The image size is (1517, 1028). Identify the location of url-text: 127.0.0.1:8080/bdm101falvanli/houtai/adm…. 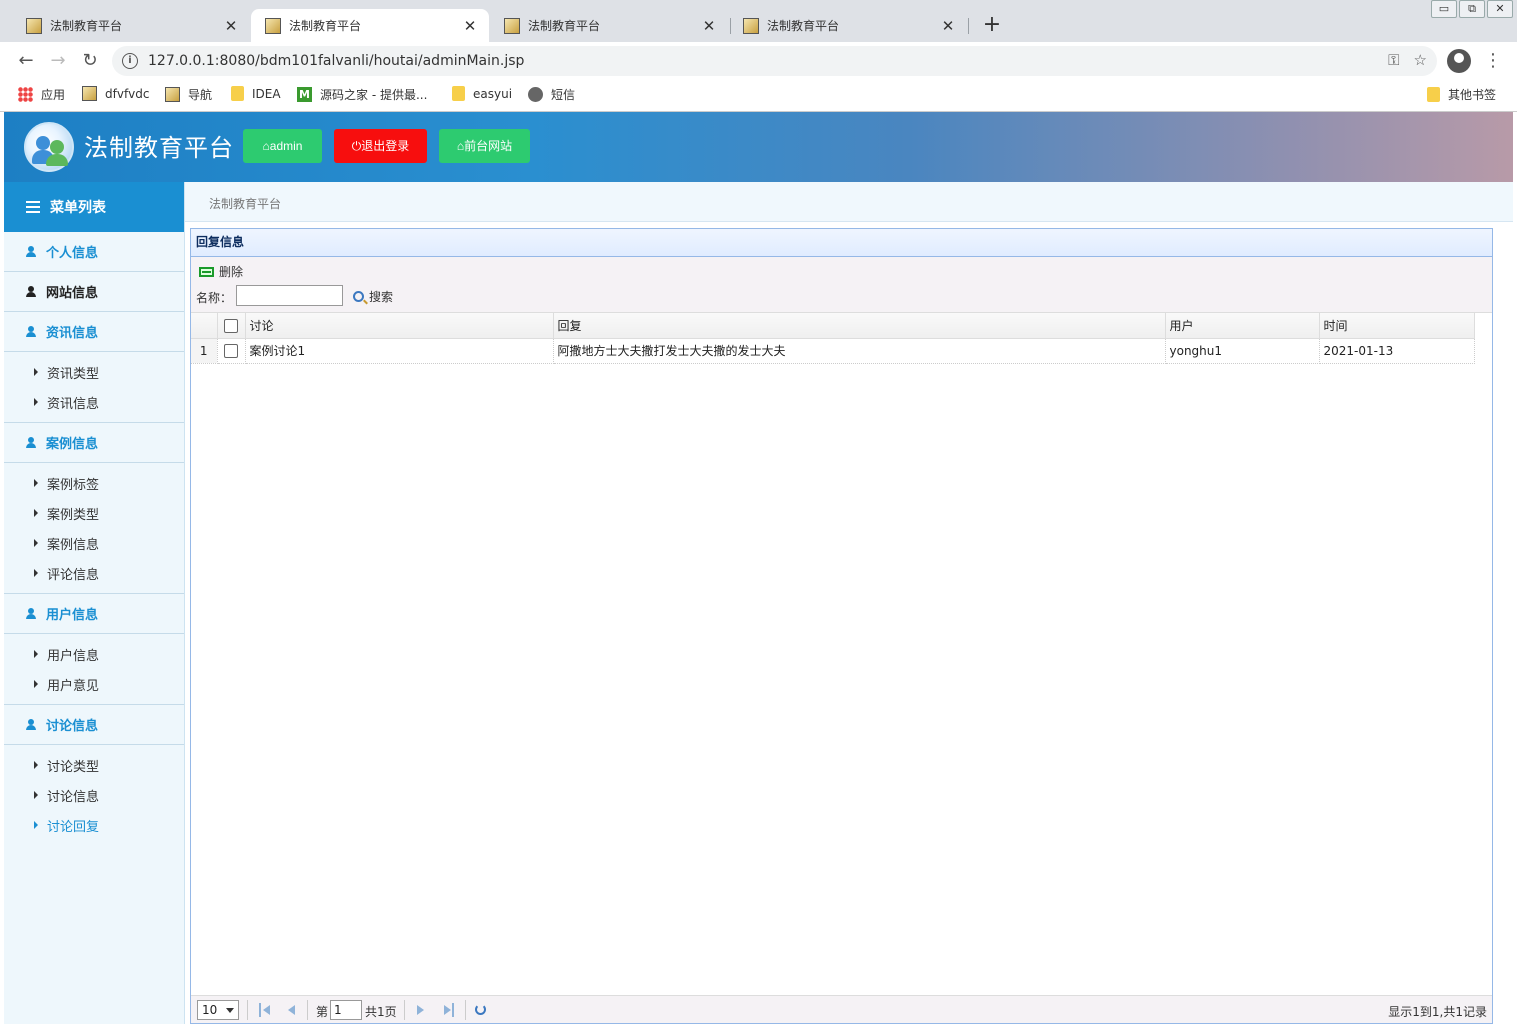
(336, 61).